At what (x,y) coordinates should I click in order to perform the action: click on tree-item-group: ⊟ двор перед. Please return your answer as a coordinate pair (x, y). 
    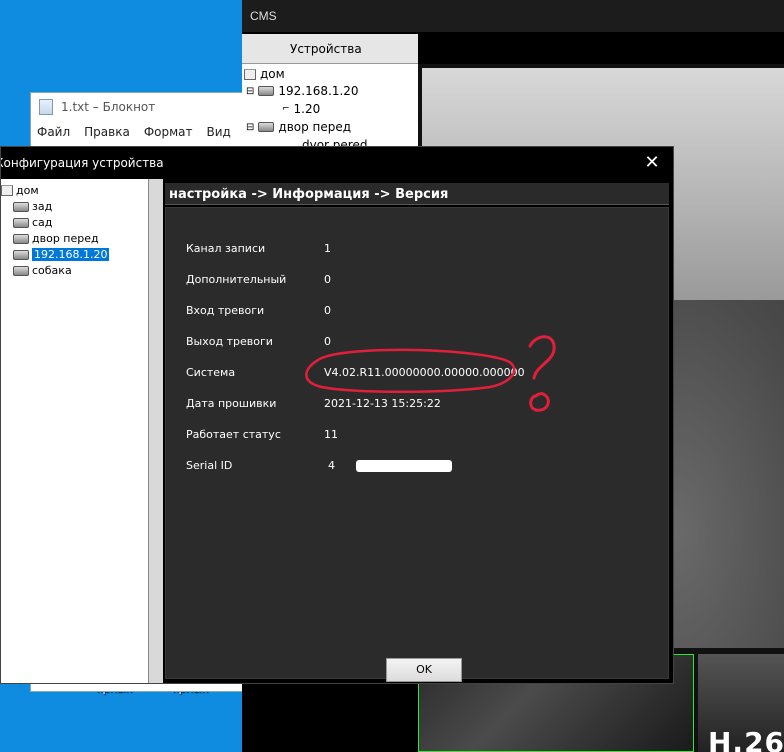
    Looking at the image, I should click on (298, 127).